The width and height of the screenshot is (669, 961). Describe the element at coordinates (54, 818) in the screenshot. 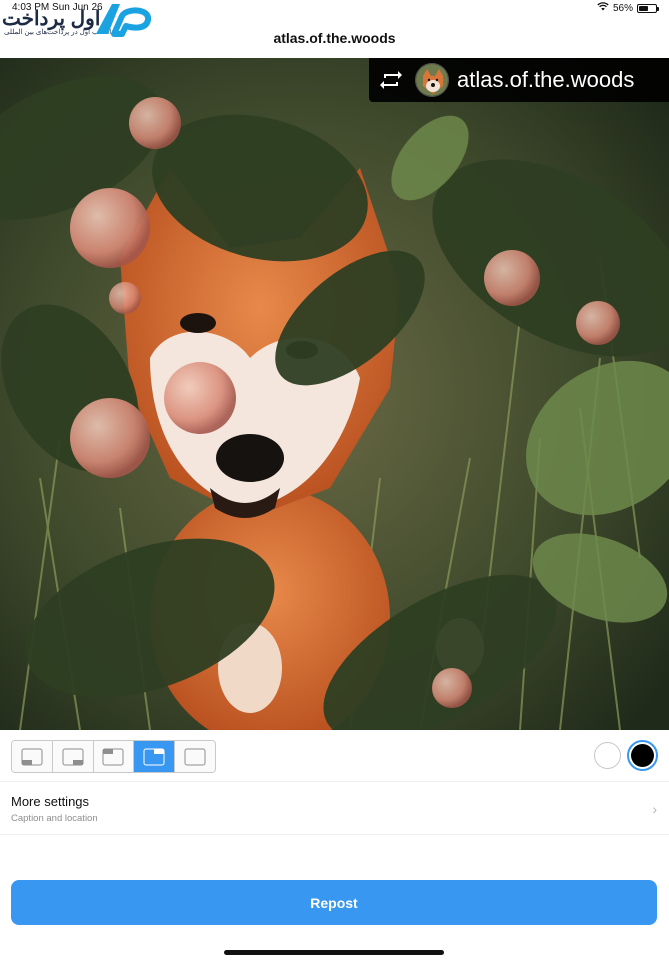

I see `more-settings-subtitle: Caption and location` at that location.